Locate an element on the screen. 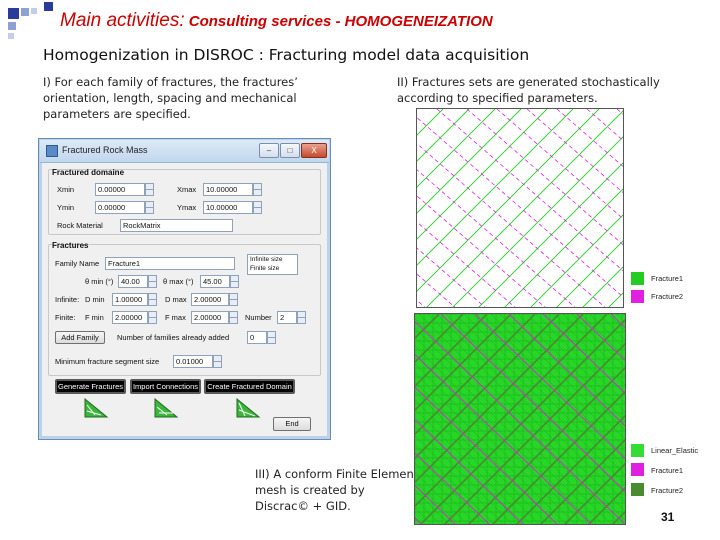 The width and height of the screenshot is (720, 540). families-count-spinner is located at coordinates (271, 337).